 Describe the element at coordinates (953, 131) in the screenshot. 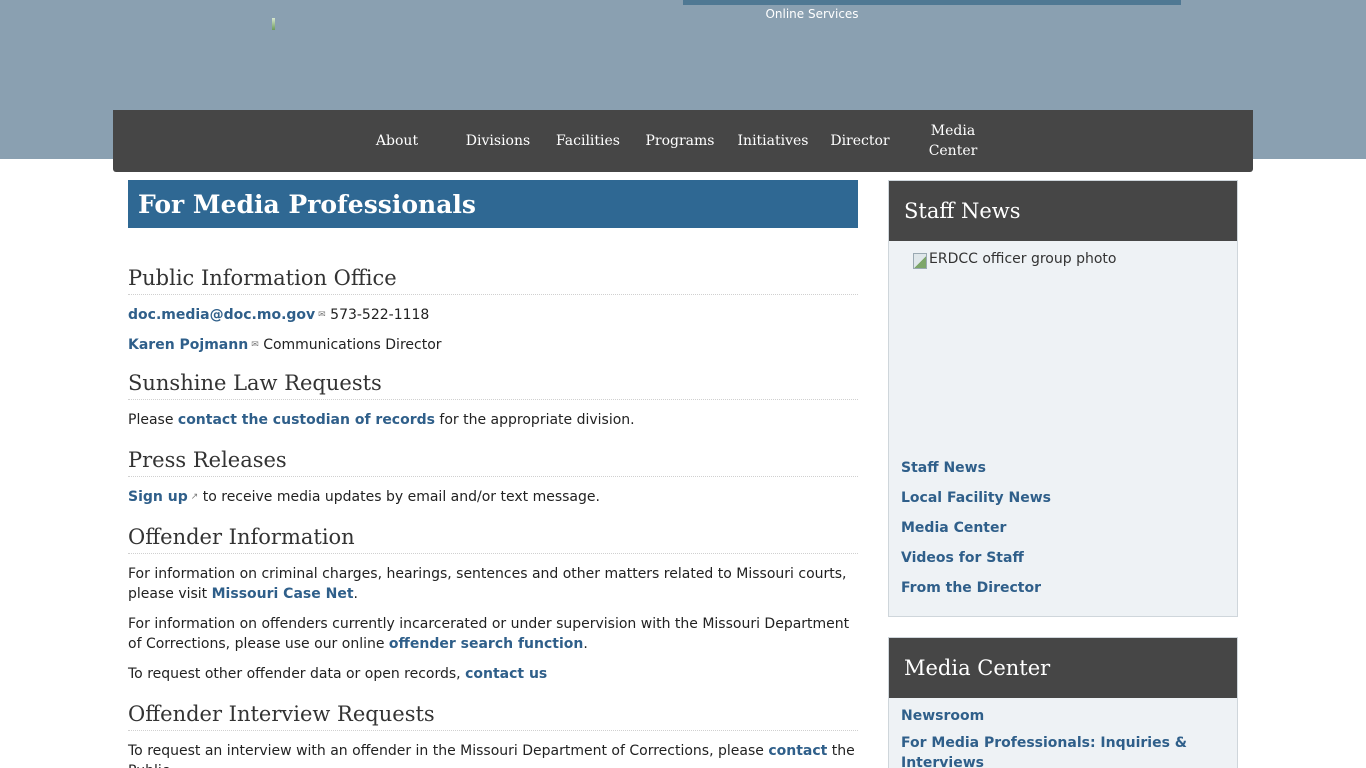

I see `nav-media-line1: Media` at that location.